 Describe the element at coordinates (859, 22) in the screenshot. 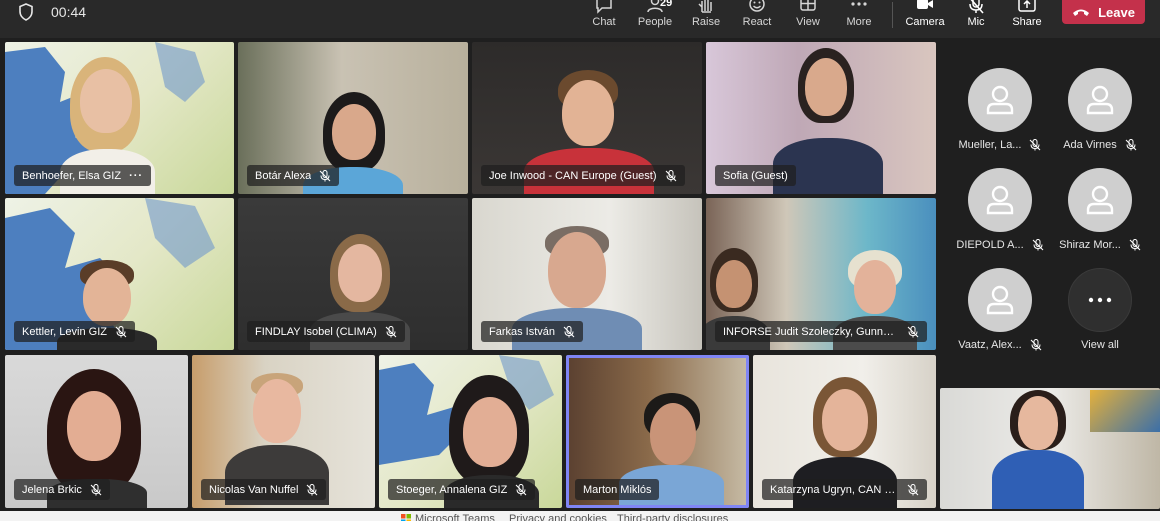

I see `more-label: More` at that location.